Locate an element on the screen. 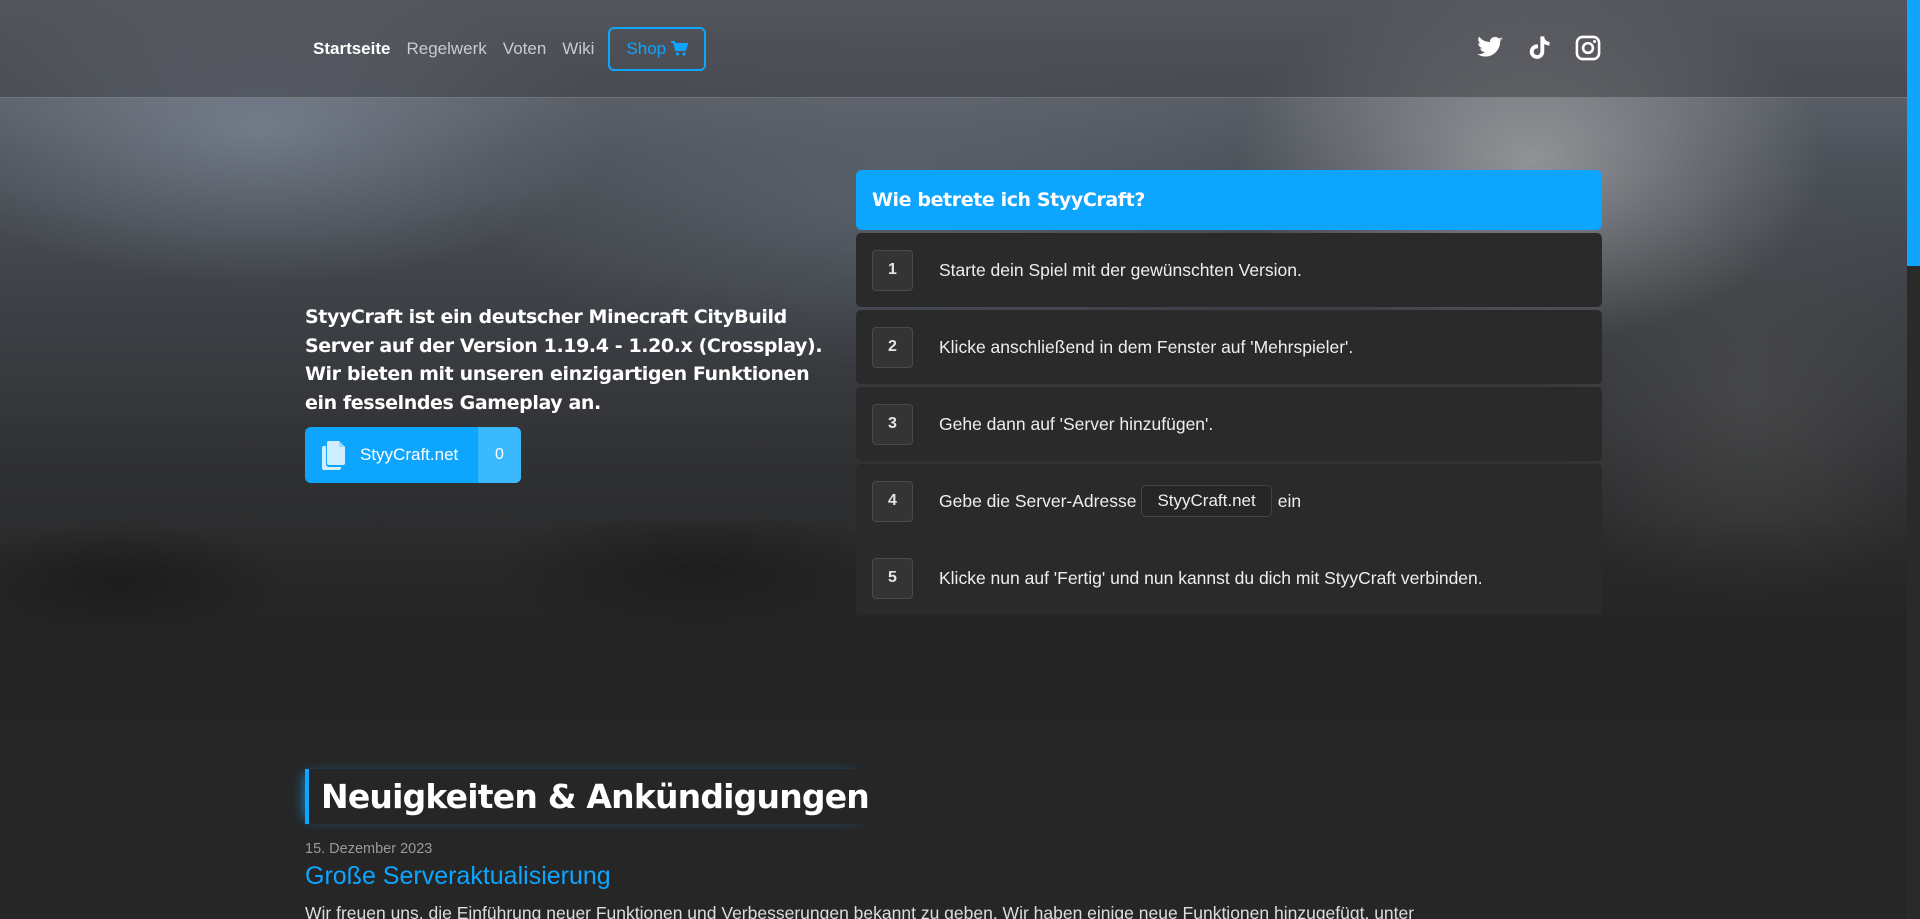 The width and height of the screenshot is (1920, 919). news-section-heading: Neuigkeiten & Ankündigungen is located at coordinates (587, 796).